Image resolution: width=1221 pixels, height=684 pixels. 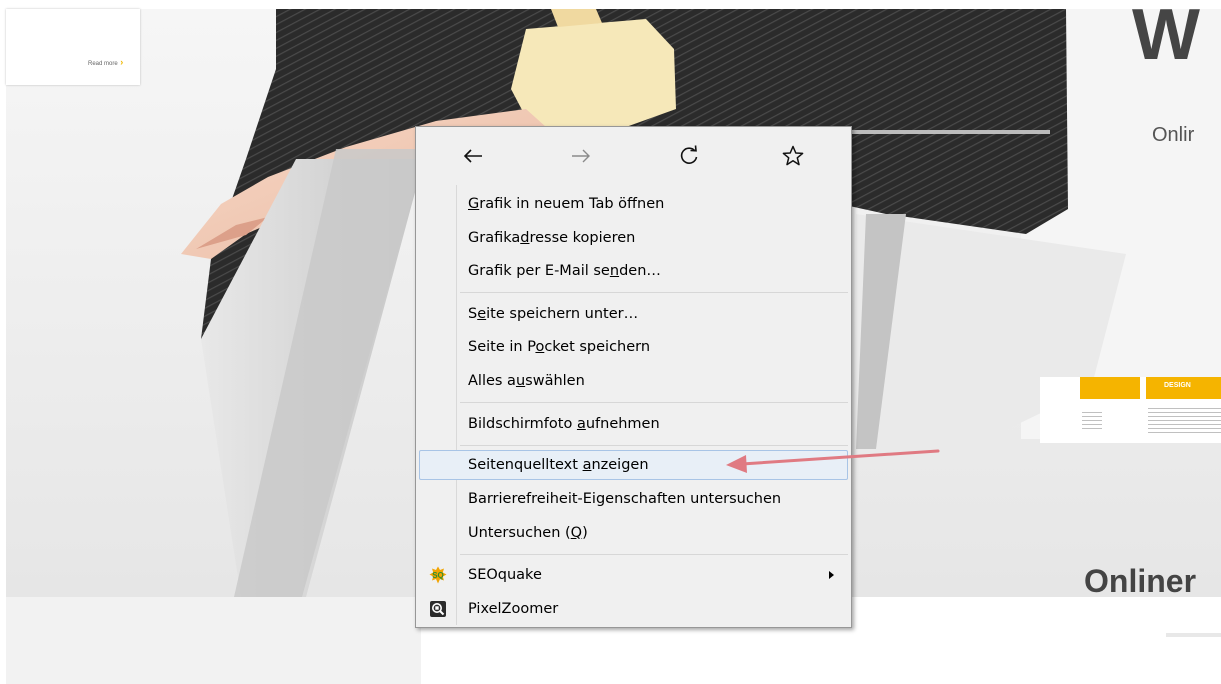 I want to click on star-icon, so click(x=793, y=155).